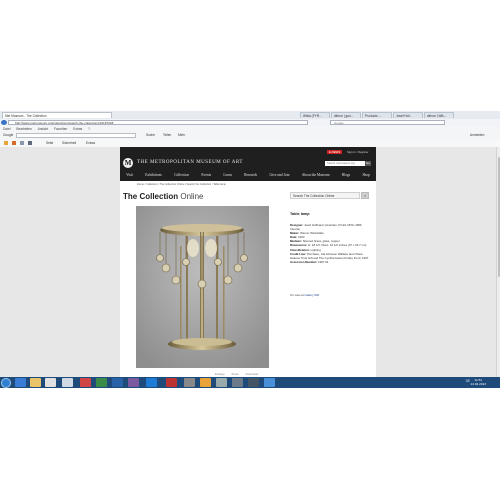 This screenshot has width=500, height=500. Describe the element at coordinates (234, 374) in the screenshot. I see `share-link: Share` at that location.